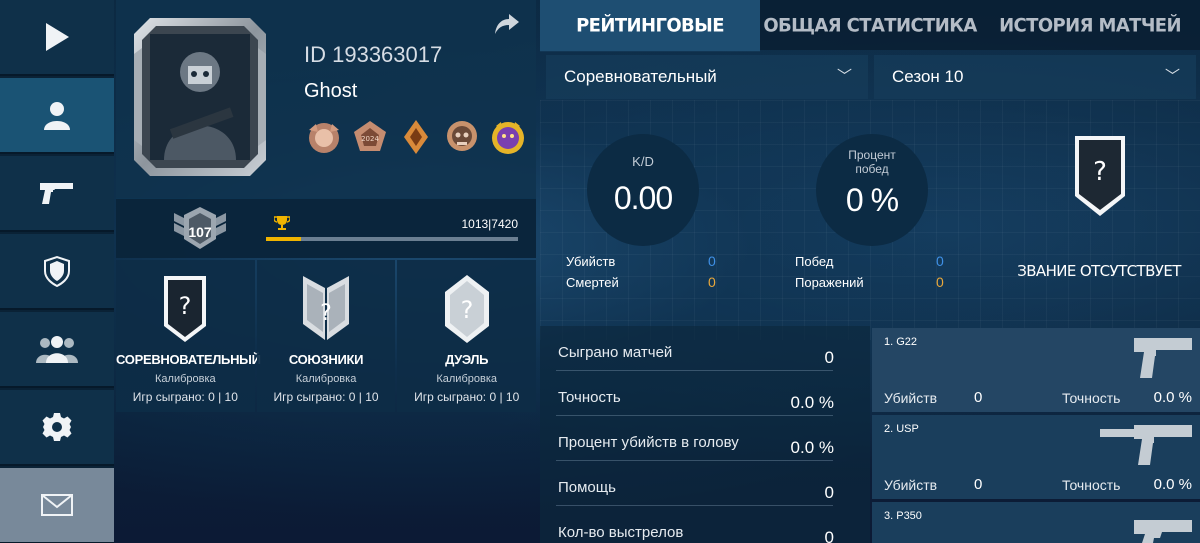 The width and height of the screenshot is (1200, 543). Describe the element at coordinates (587, 487) in the screenshot. I see `stat-label: Помощь` at that location.